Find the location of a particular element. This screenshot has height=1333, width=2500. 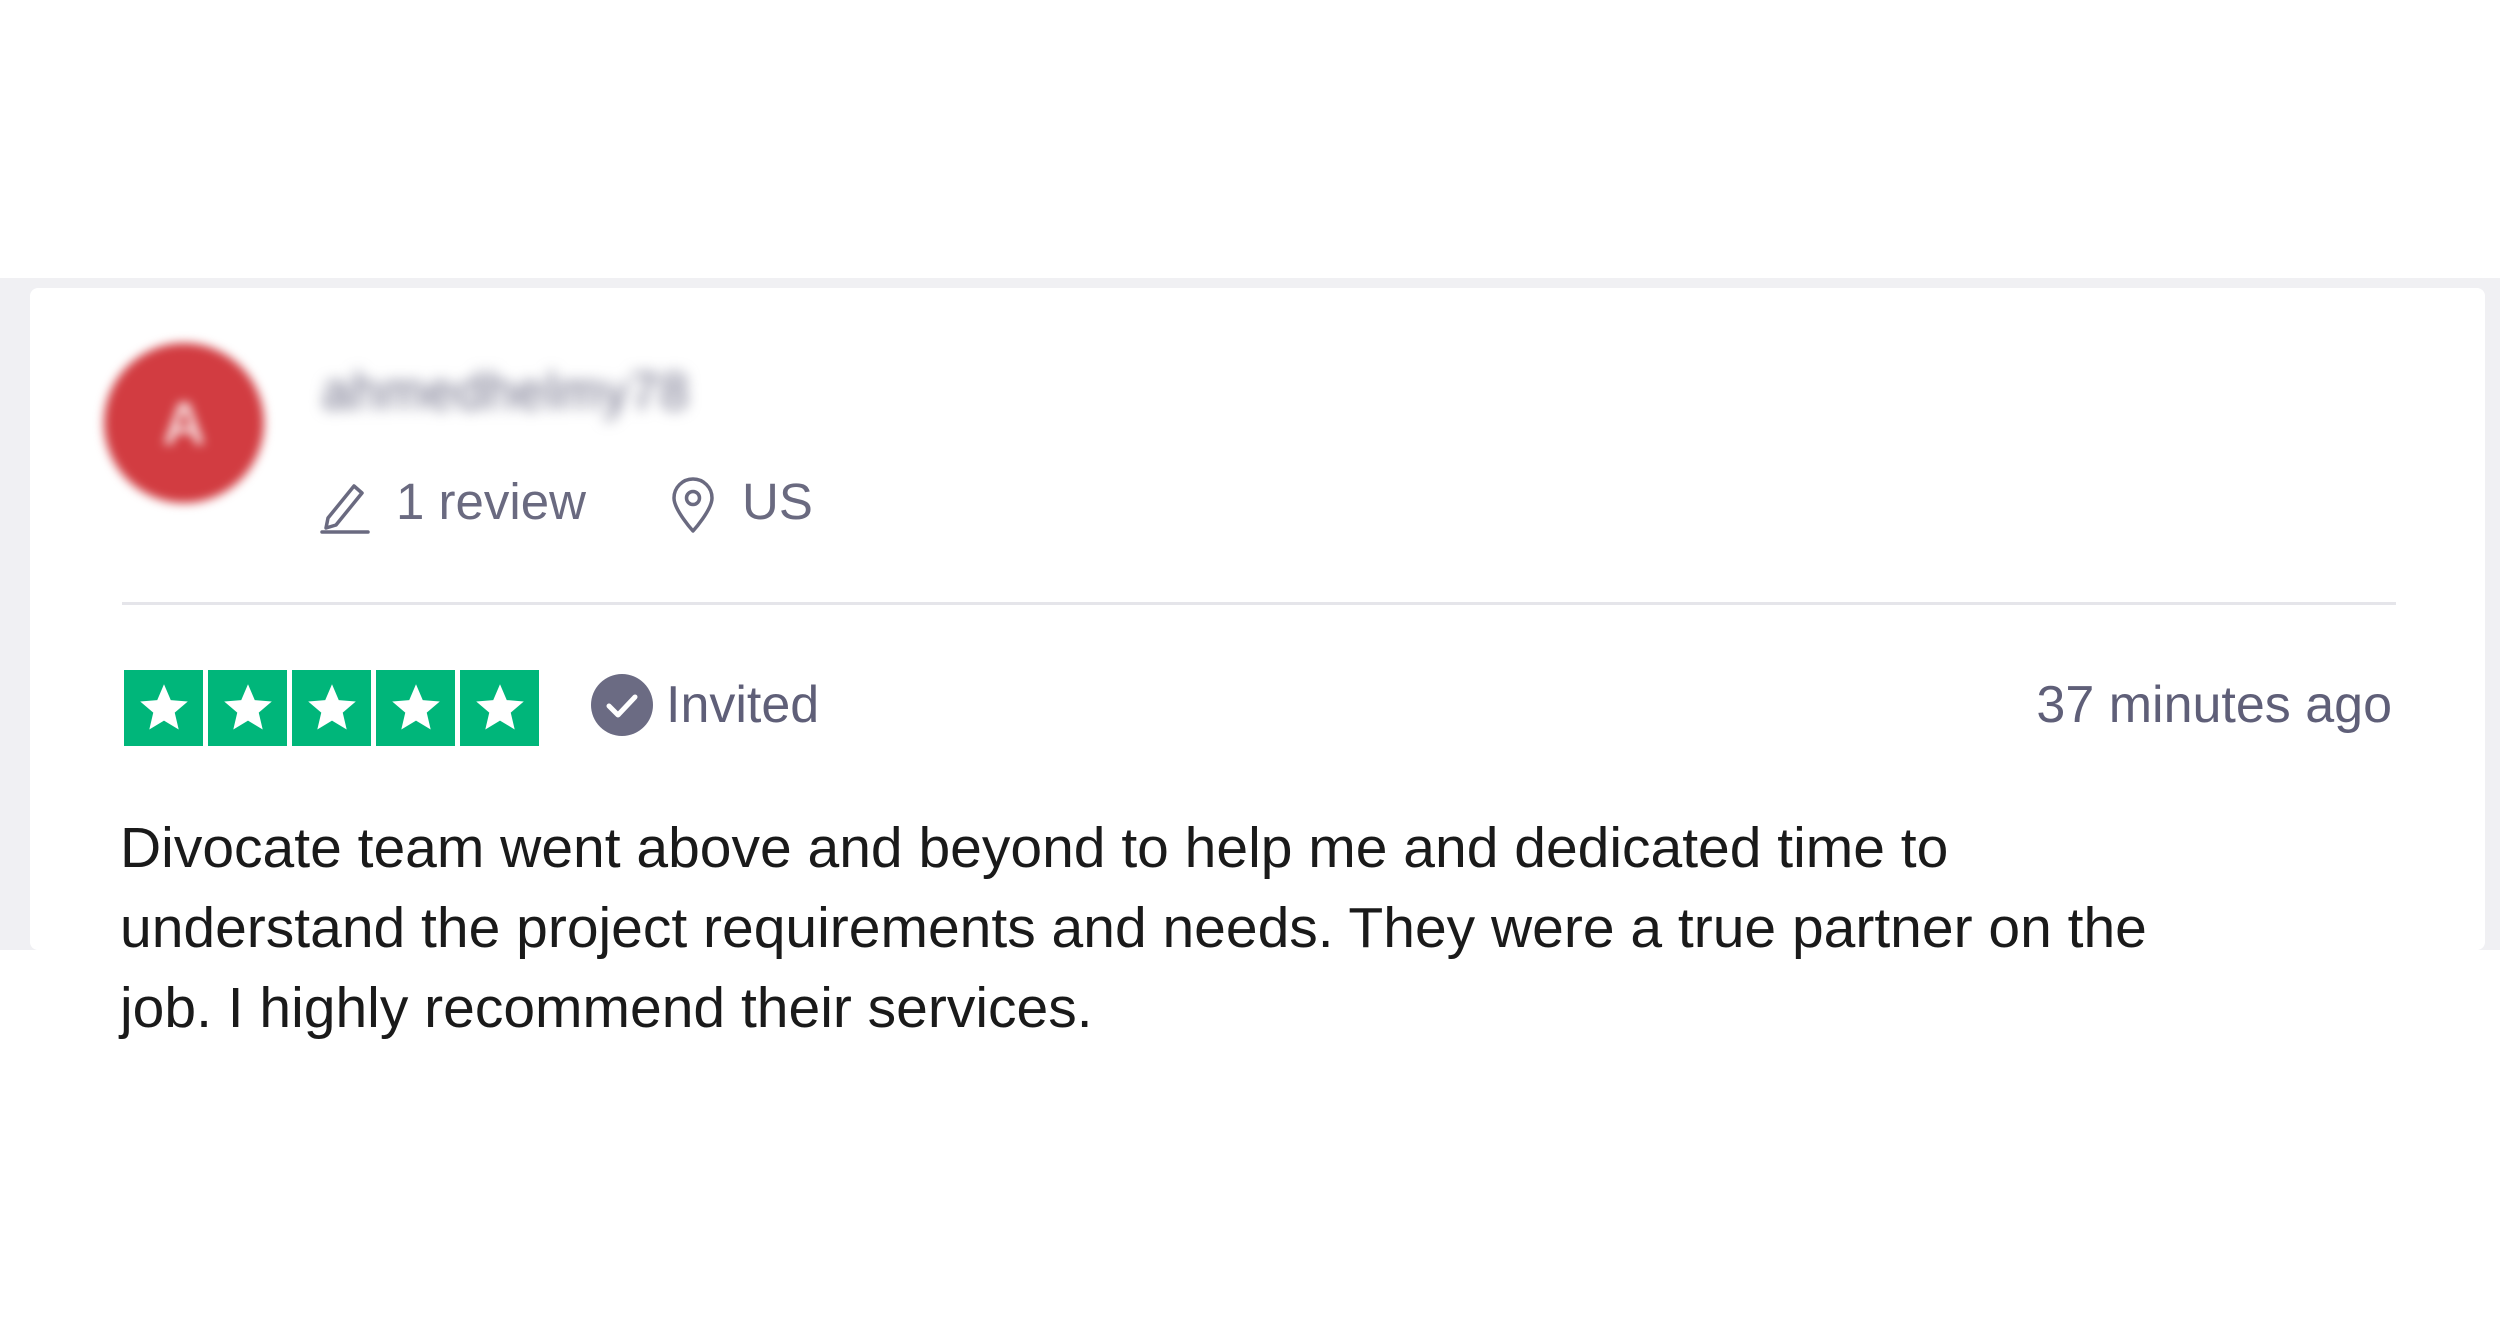

avatar-letter: A is located at coordinates (184, 423).